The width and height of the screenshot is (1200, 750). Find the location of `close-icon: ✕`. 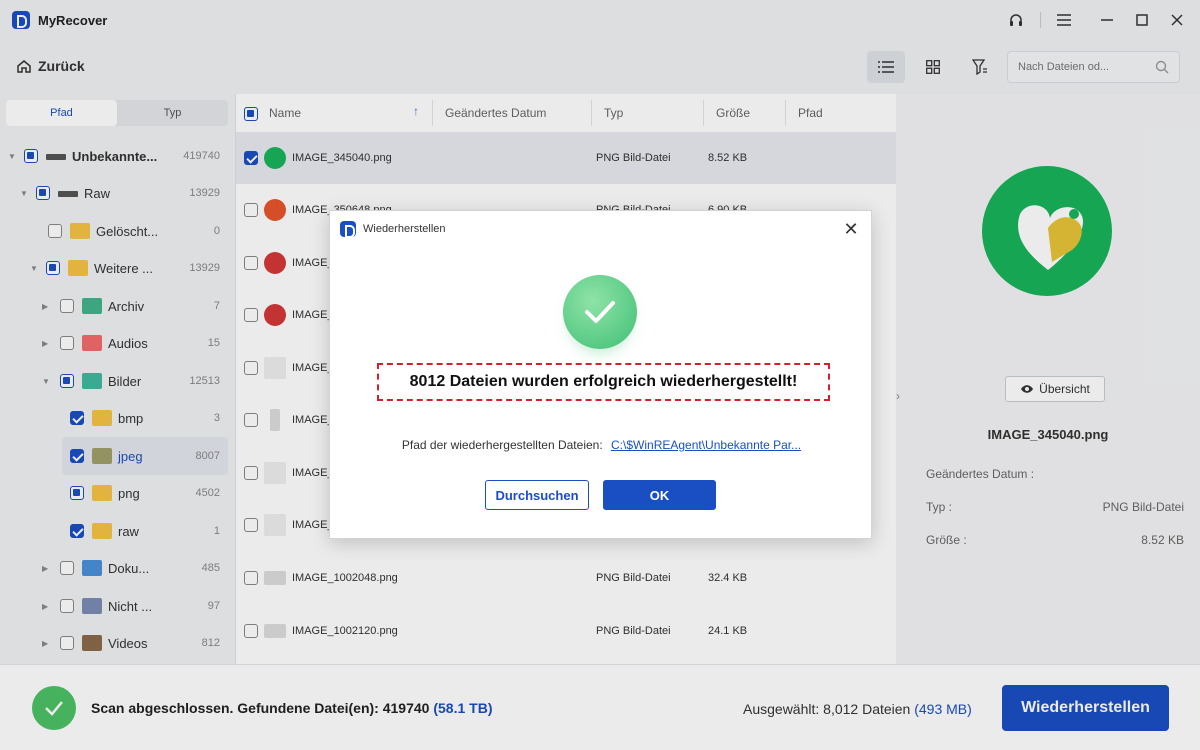

close-icon: ✕ is located at coordinates (851, 229).